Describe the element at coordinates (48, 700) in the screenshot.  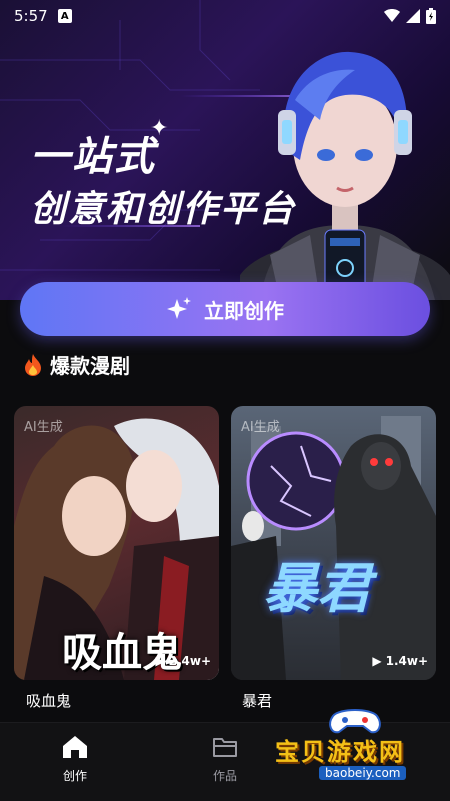
I see `card-caption-vampire: 吸血鬼` at that location.